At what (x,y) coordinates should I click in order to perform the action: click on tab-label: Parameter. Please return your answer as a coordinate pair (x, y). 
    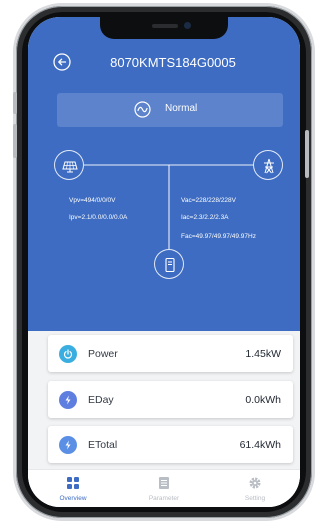
    Looking at the image, I should click on (164, 498).